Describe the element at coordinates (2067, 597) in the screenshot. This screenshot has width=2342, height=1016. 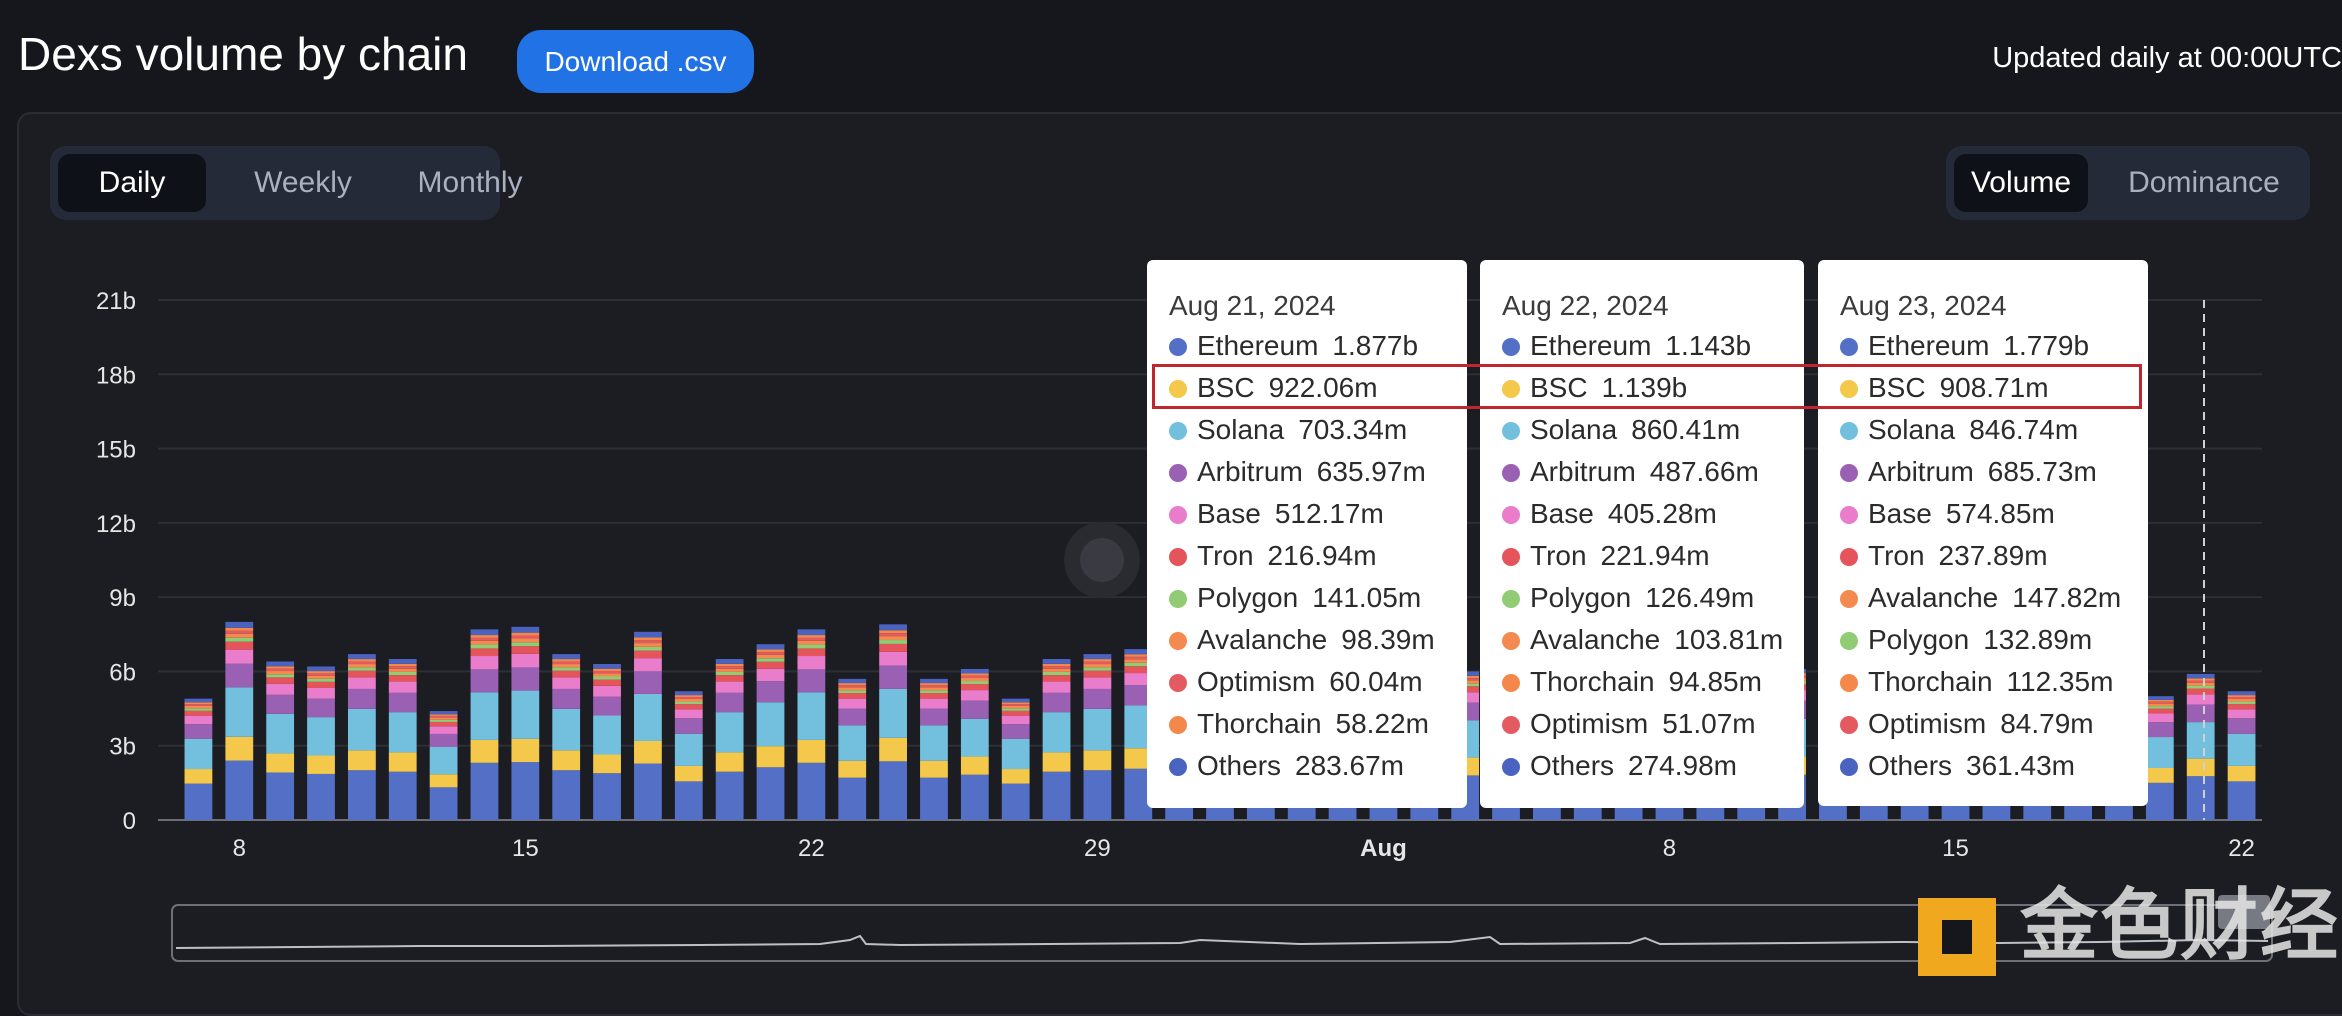
I see `tooltip-series-value: 147.82m` at that location.